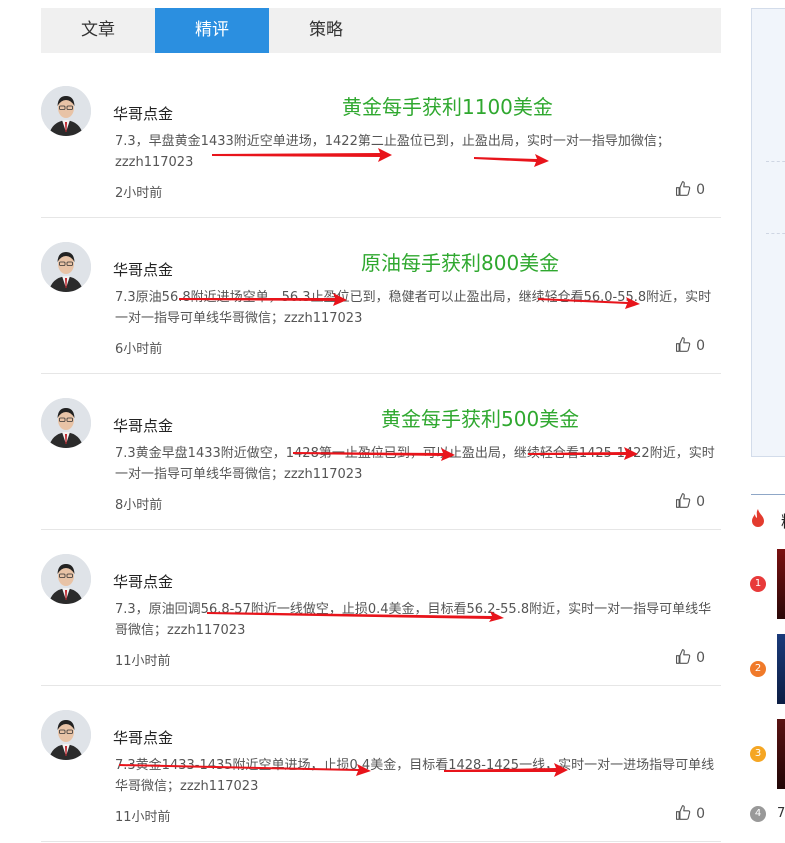  What do you see at coordinates (460, 263) in the screenshot?
I see `profit-annotation: 原油每手获利800美金` at bounding box center [460, 263].